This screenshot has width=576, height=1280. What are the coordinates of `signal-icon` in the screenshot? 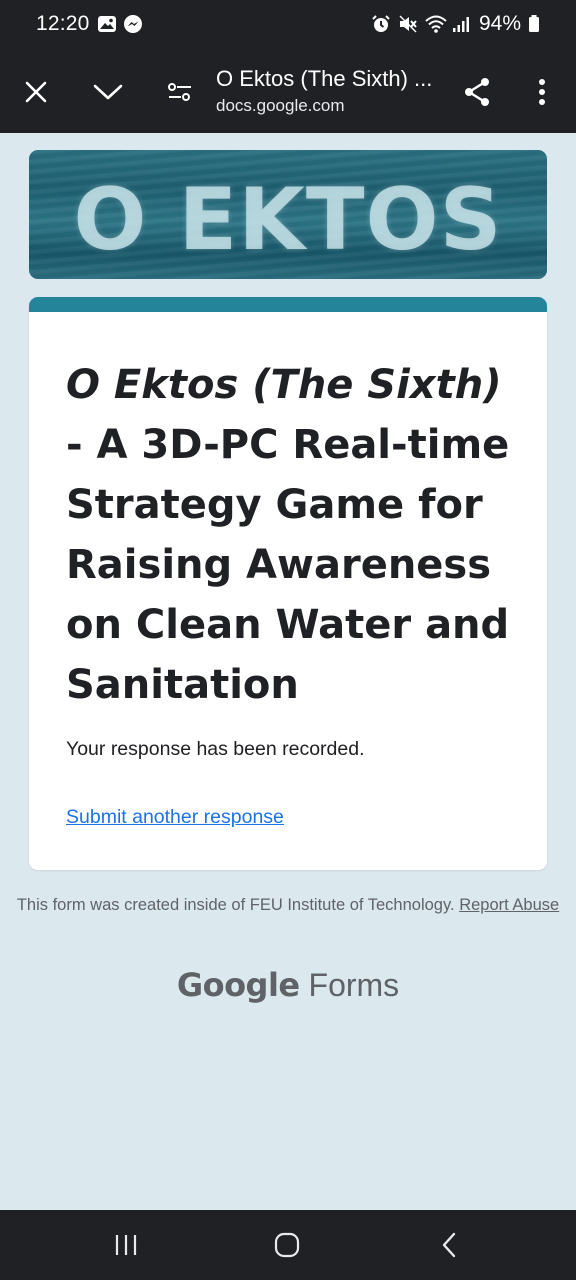 It's located at (462, 24).